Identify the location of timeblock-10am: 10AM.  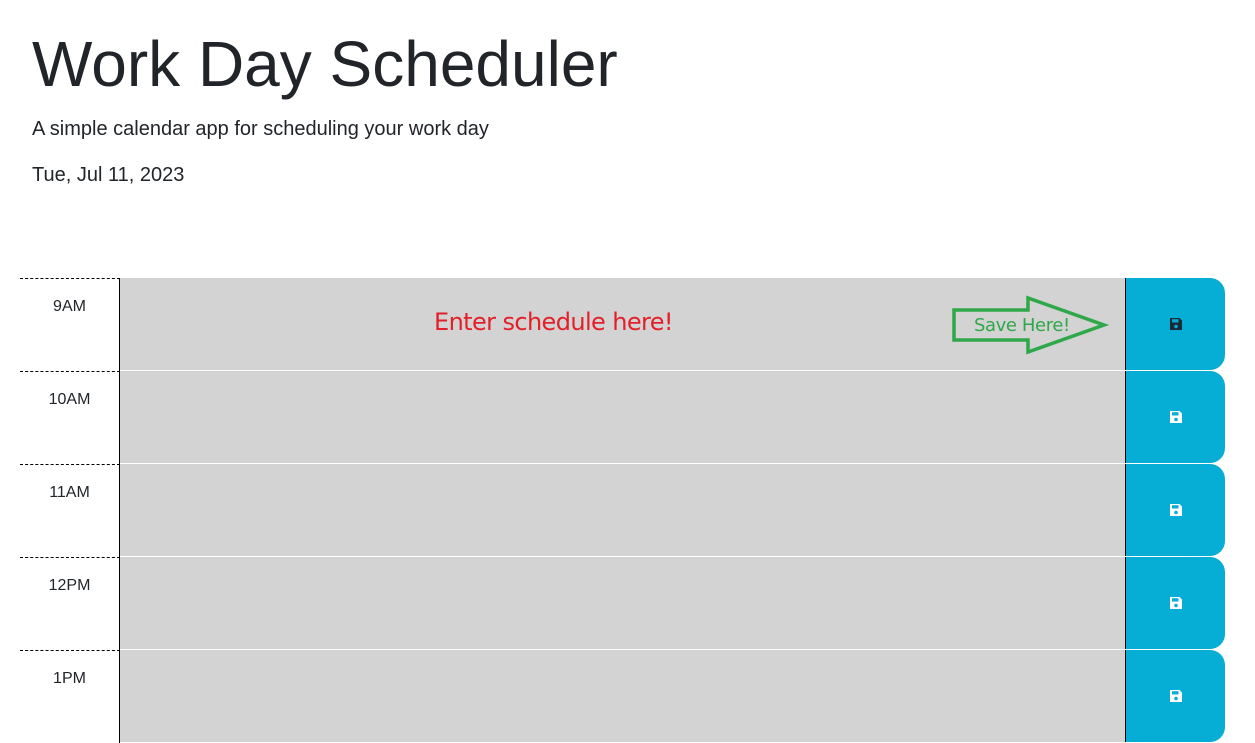
(622, 417).